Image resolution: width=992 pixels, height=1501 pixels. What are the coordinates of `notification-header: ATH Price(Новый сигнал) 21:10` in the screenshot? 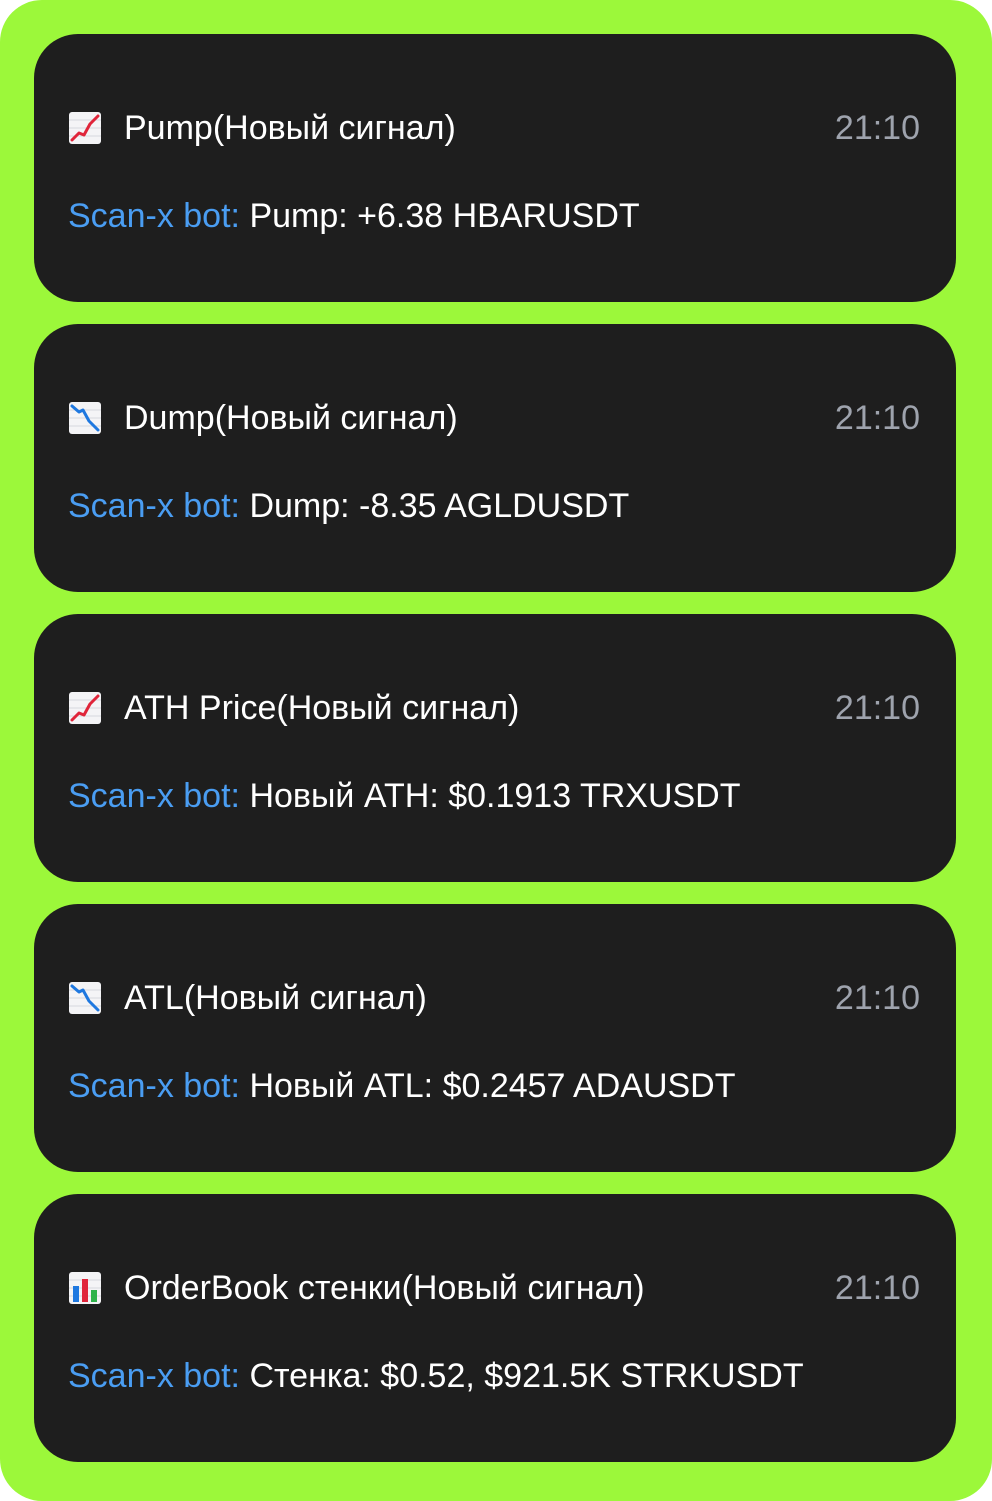 It's located at (494, 708).